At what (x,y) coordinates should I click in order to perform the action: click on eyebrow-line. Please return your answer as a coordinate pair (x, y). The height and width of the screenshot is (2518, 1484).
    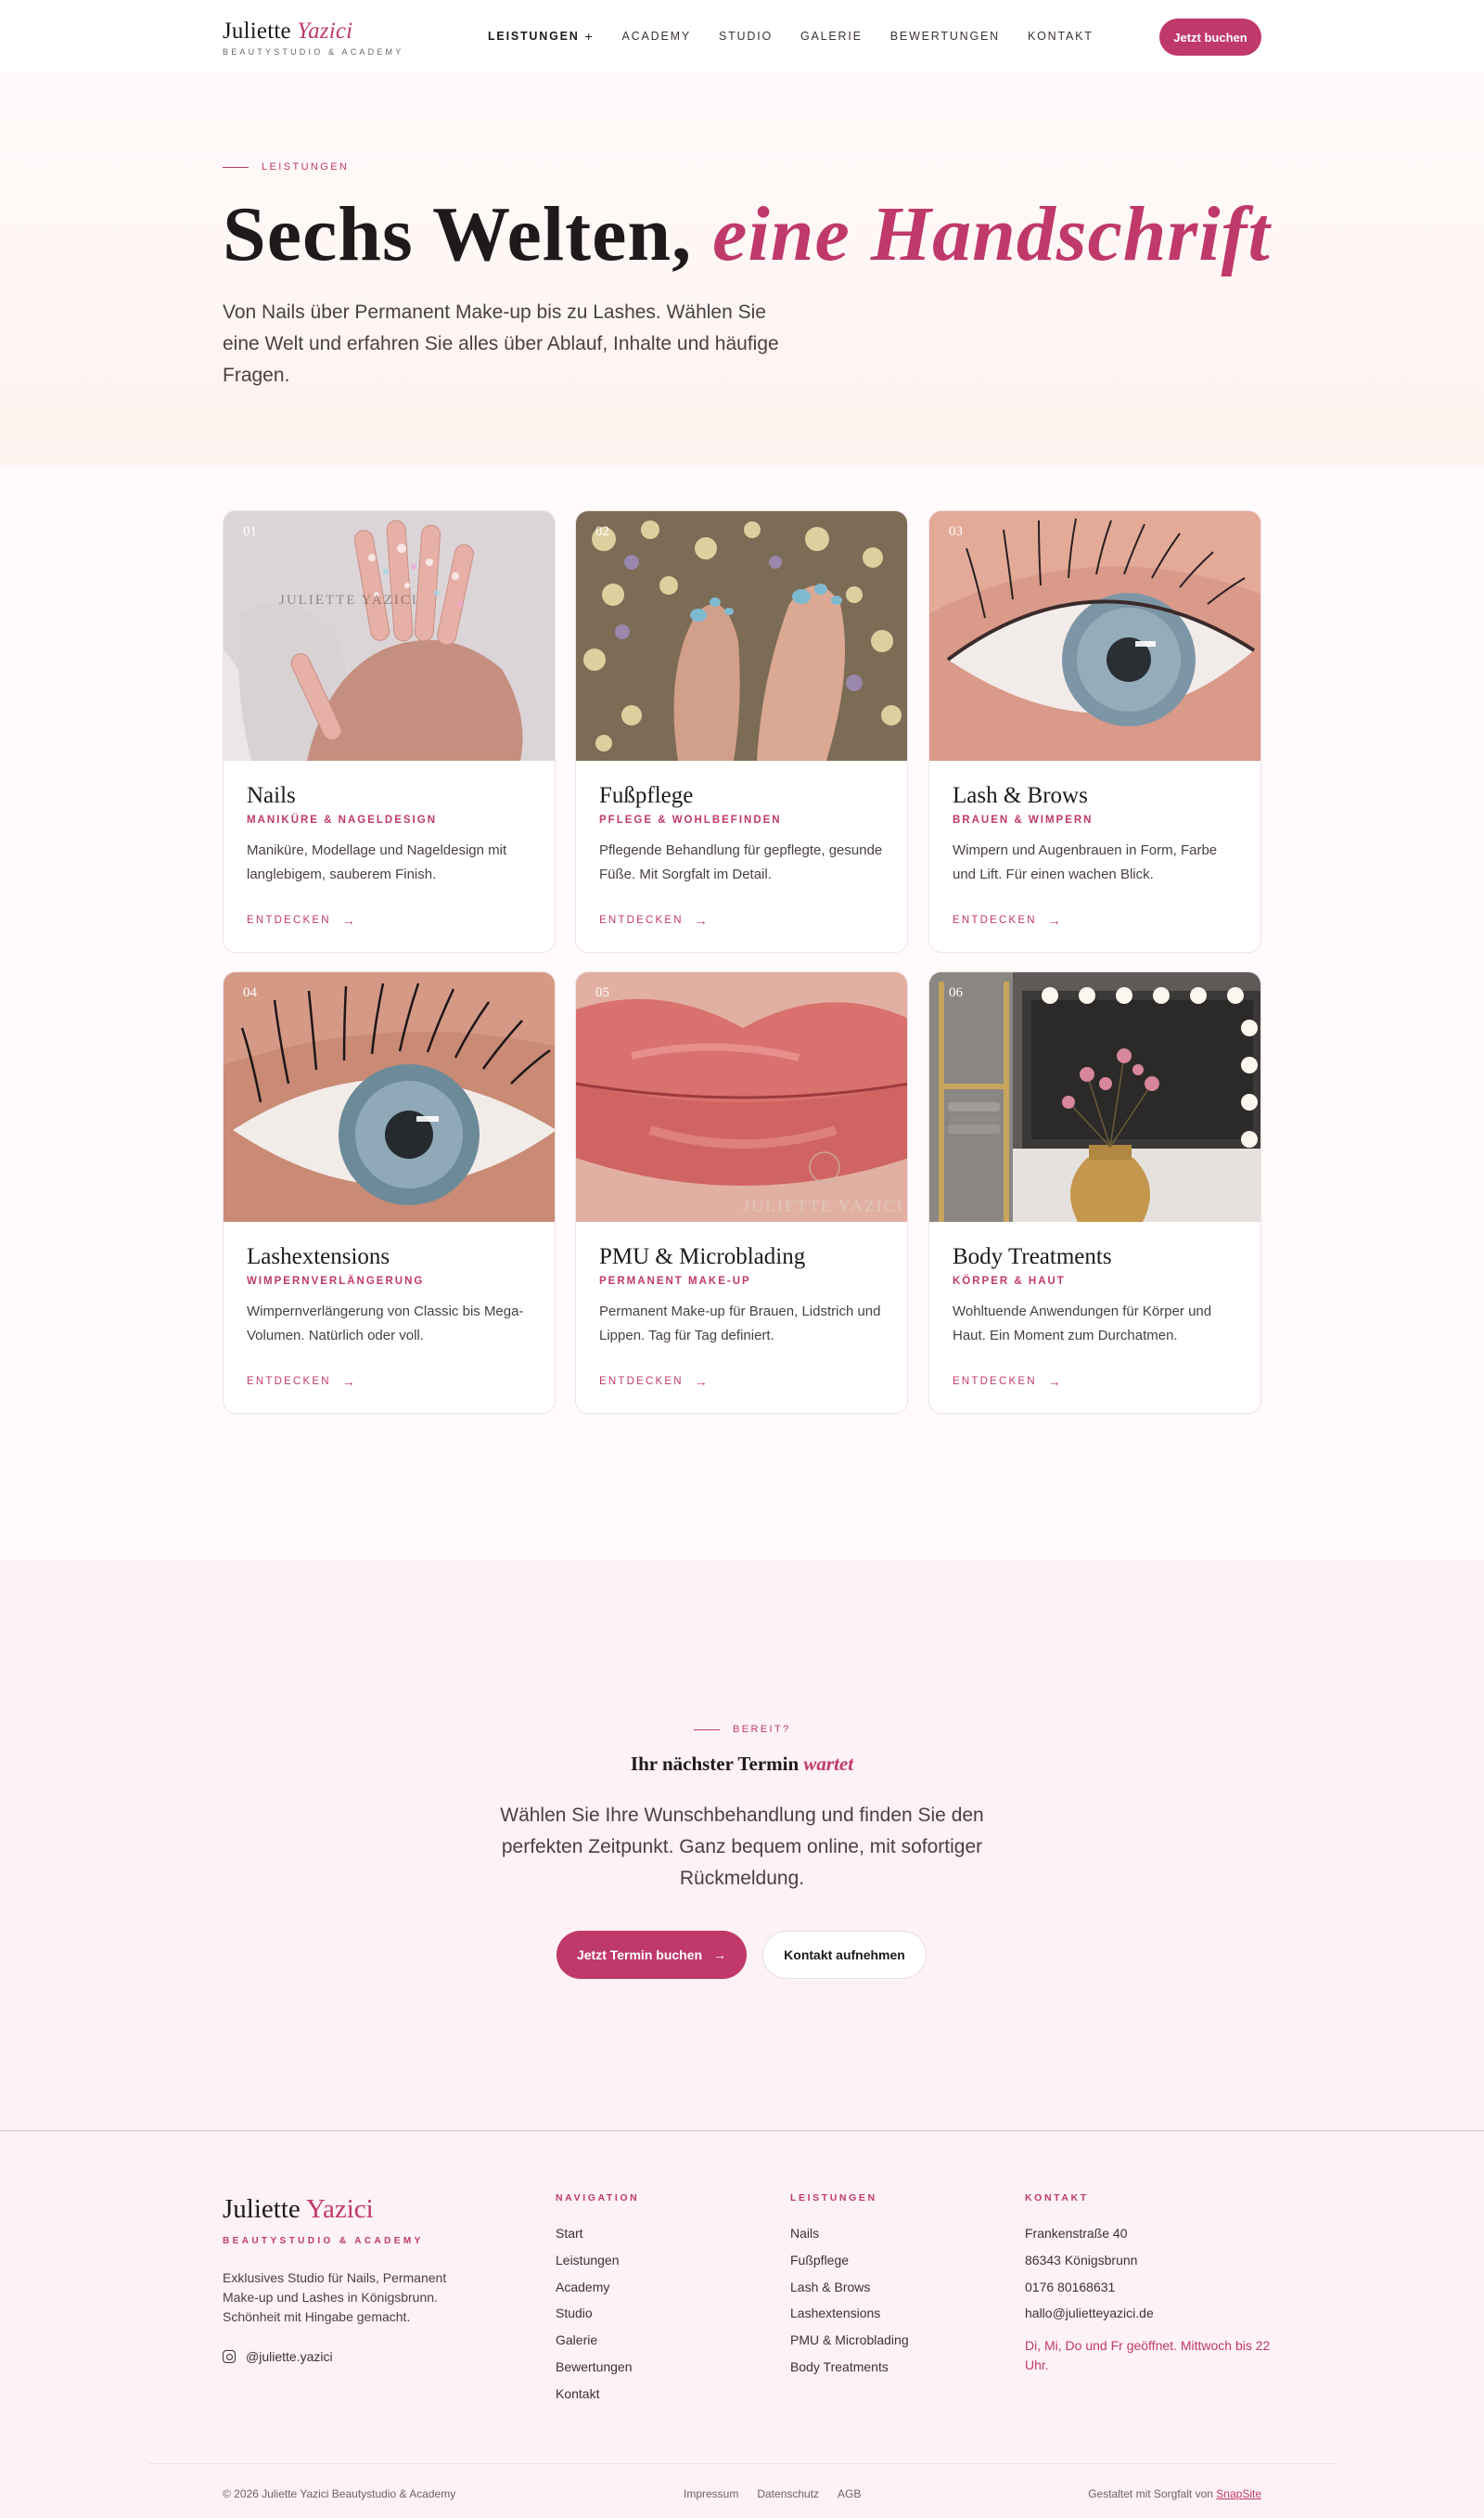
    Looking at the image, I should click on (707, 1729).